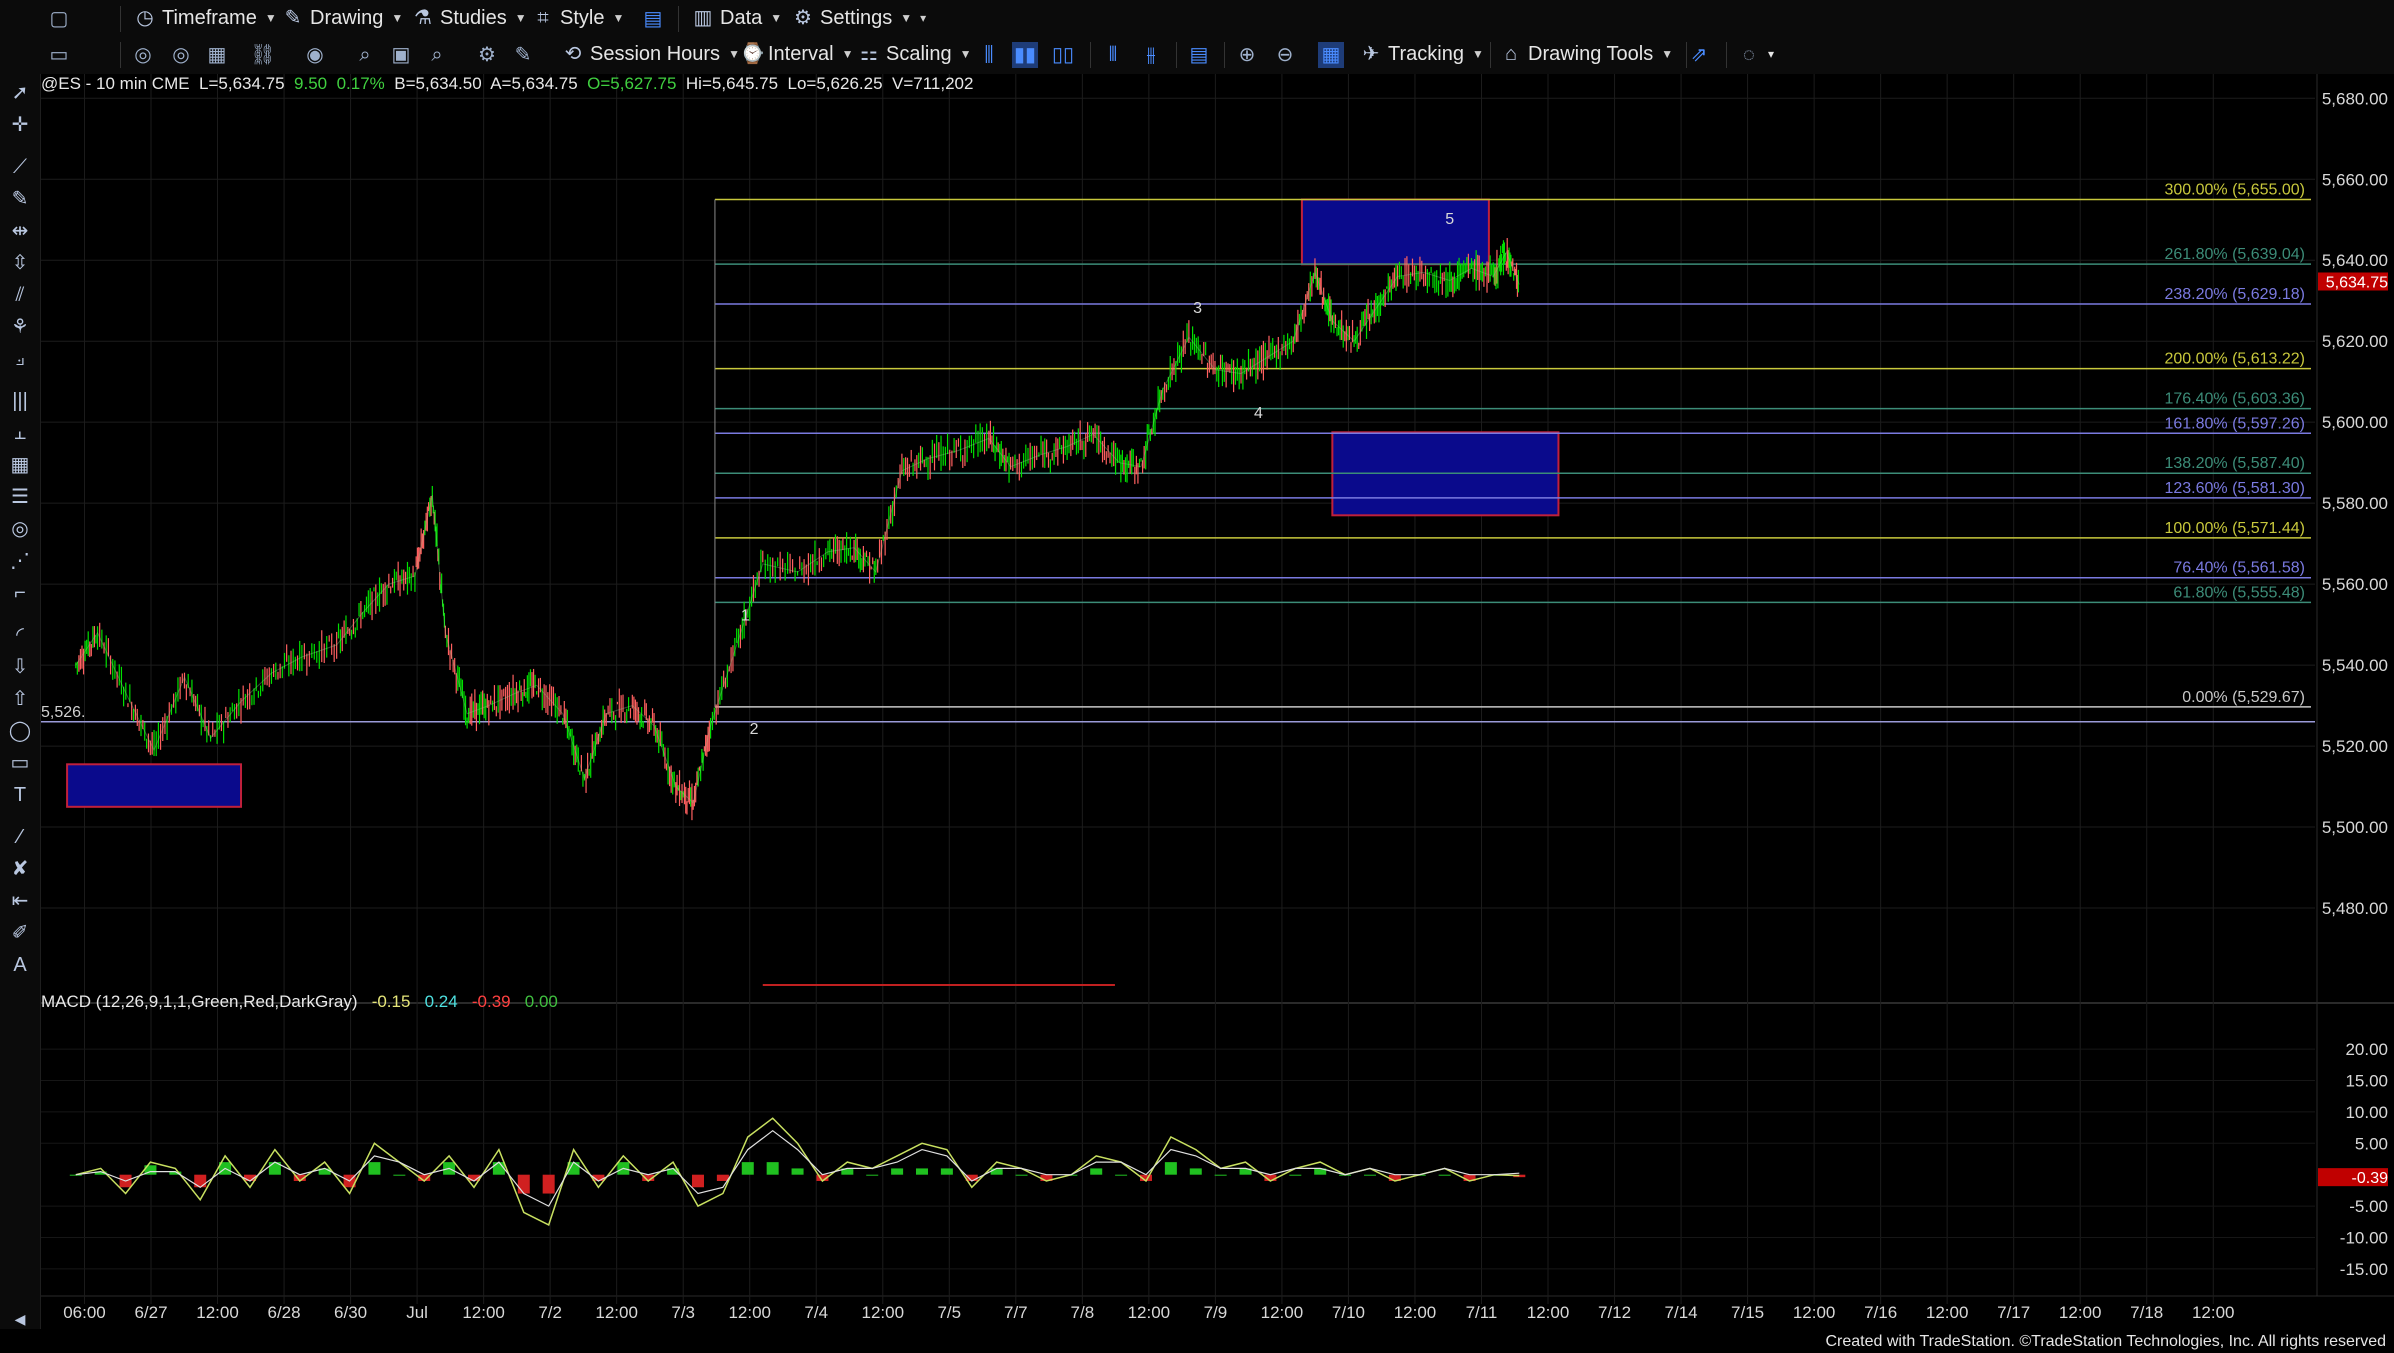 This screenshot has height=1353, width=2394. Describe the element at coordinates (20, 869) in the screenshot. I see `delete-drawing-icon: ✘` at that location.